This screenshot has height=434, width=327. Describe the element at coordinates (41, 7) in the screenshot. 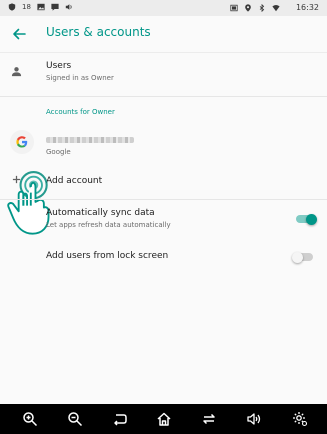

I see `image-icon` at that location.